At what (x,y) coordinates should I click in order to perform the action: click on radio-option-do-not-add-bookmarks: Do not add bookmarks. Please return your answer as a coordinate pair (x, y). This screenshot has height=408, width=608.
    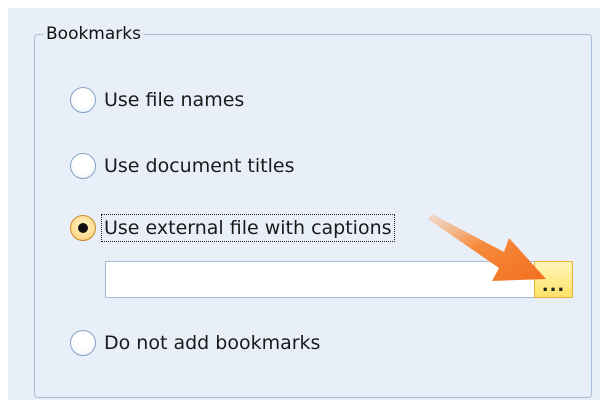
    Looking at the image, I should click on (196, 343).